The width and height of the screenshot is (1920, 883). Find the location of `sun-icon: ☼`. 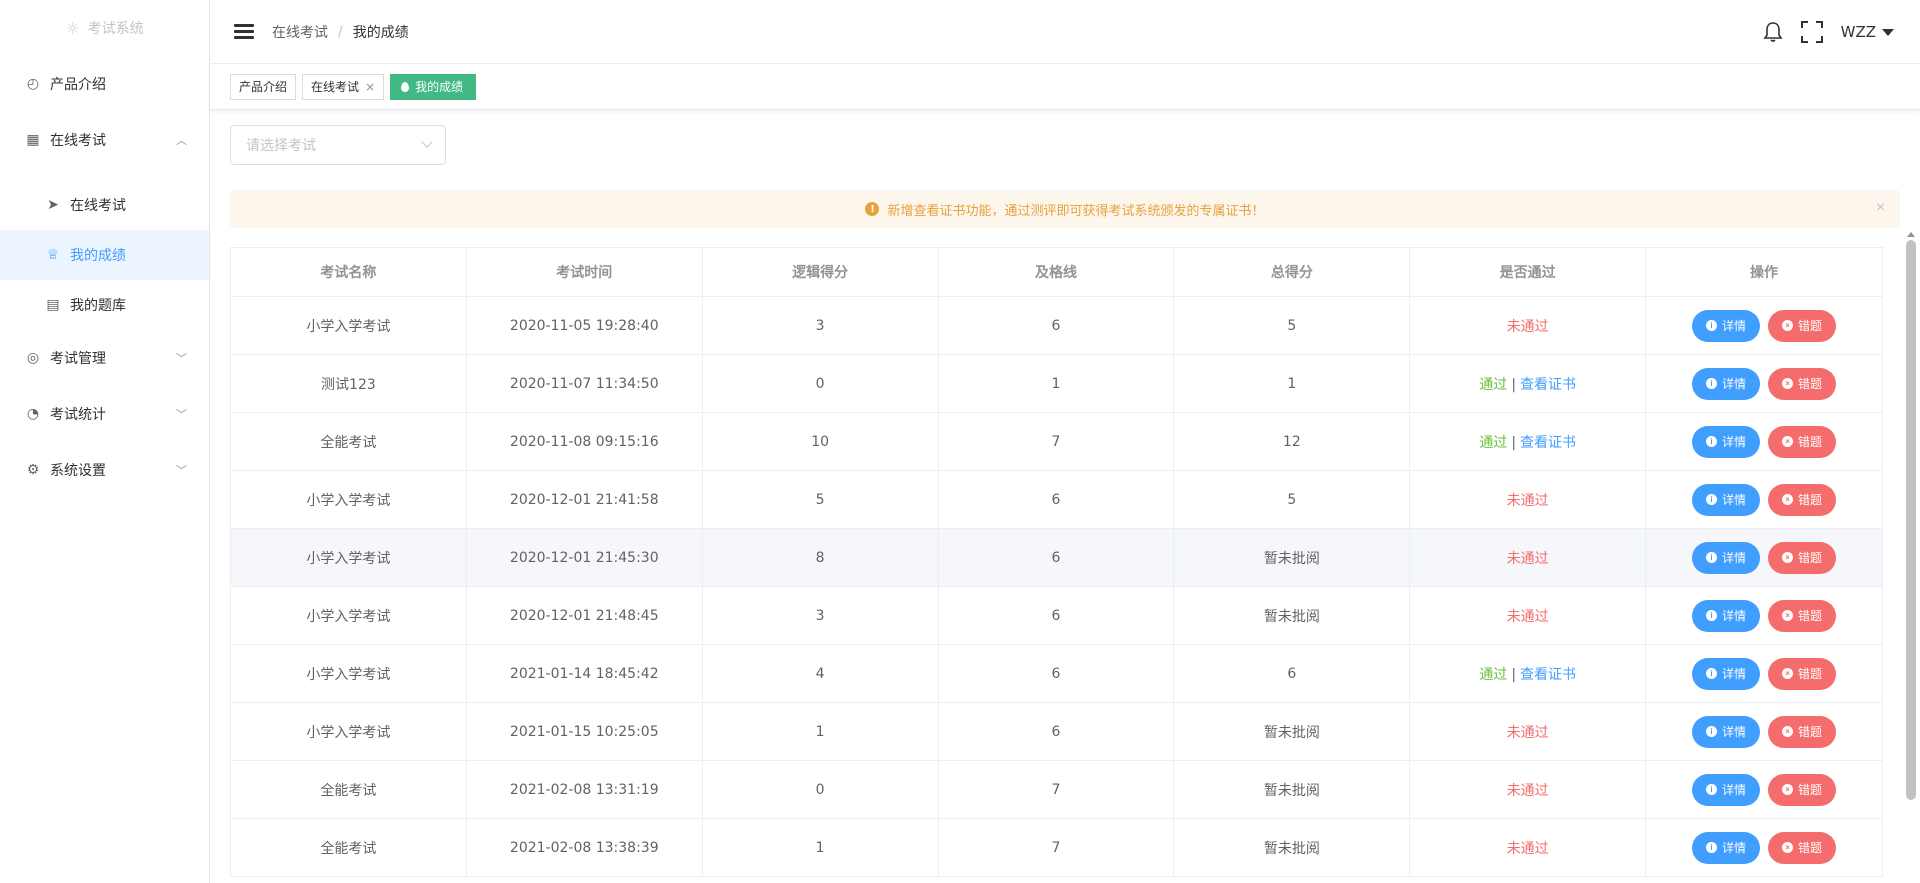

sun-icon: ☼ is located at coordinates (72, 28).